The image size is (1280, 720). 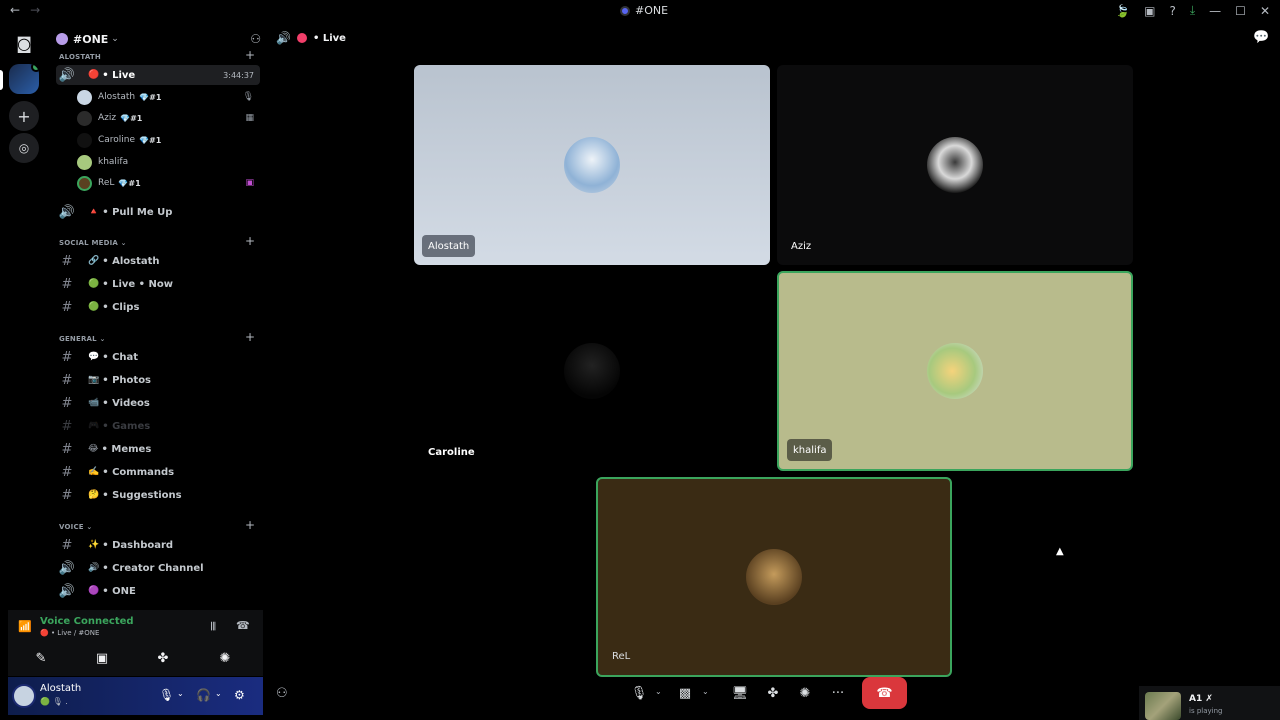 I want to click on leaf-icon: 🍃, so click(x=1122, y=11).